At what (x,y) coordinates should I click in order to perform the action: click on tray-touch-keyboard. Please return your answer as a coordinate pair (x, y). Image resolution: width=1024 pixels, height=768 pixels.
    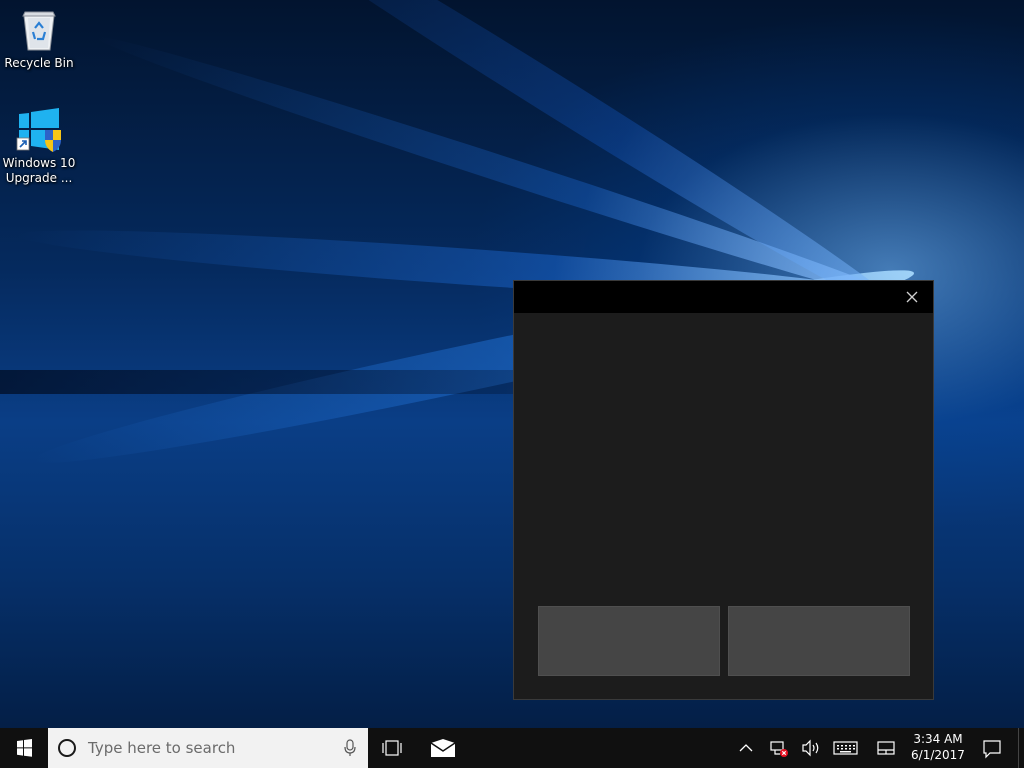
    Looking at the image, I should click on (846, 748).